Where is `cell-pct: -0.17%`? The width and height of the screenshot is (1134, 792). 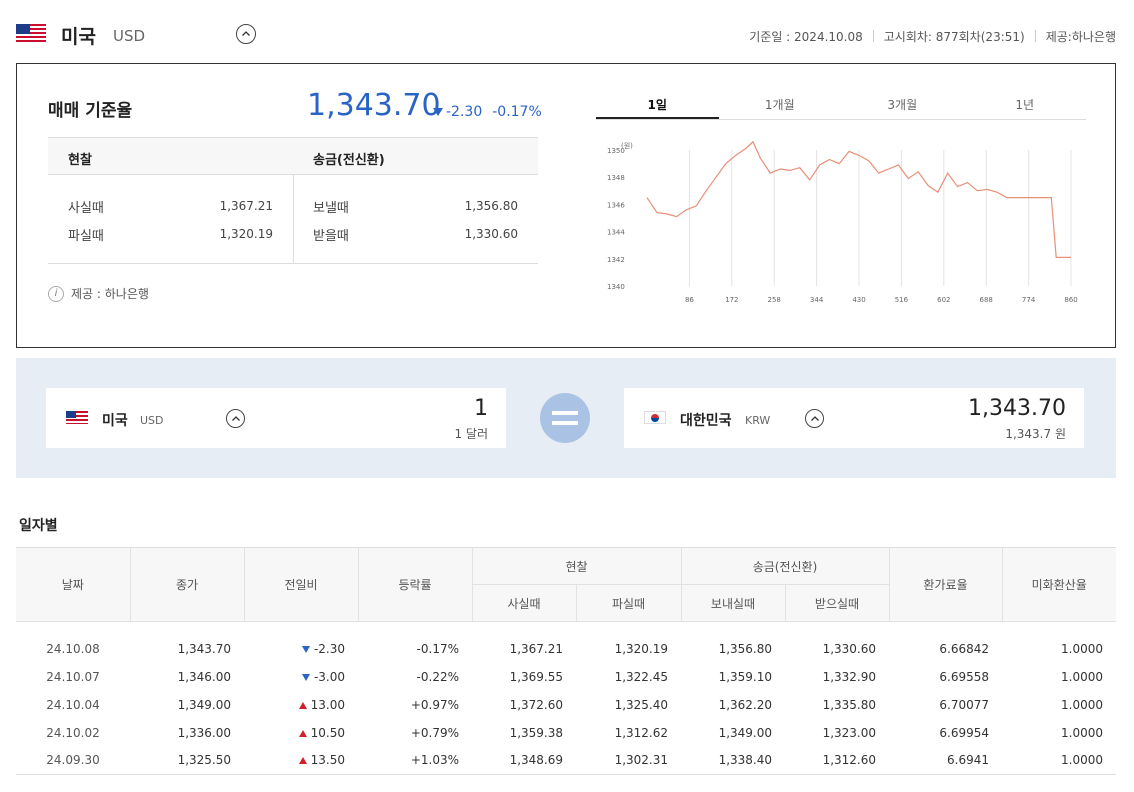 cell-pct: -0.17% is located at coordinates (437, 648).